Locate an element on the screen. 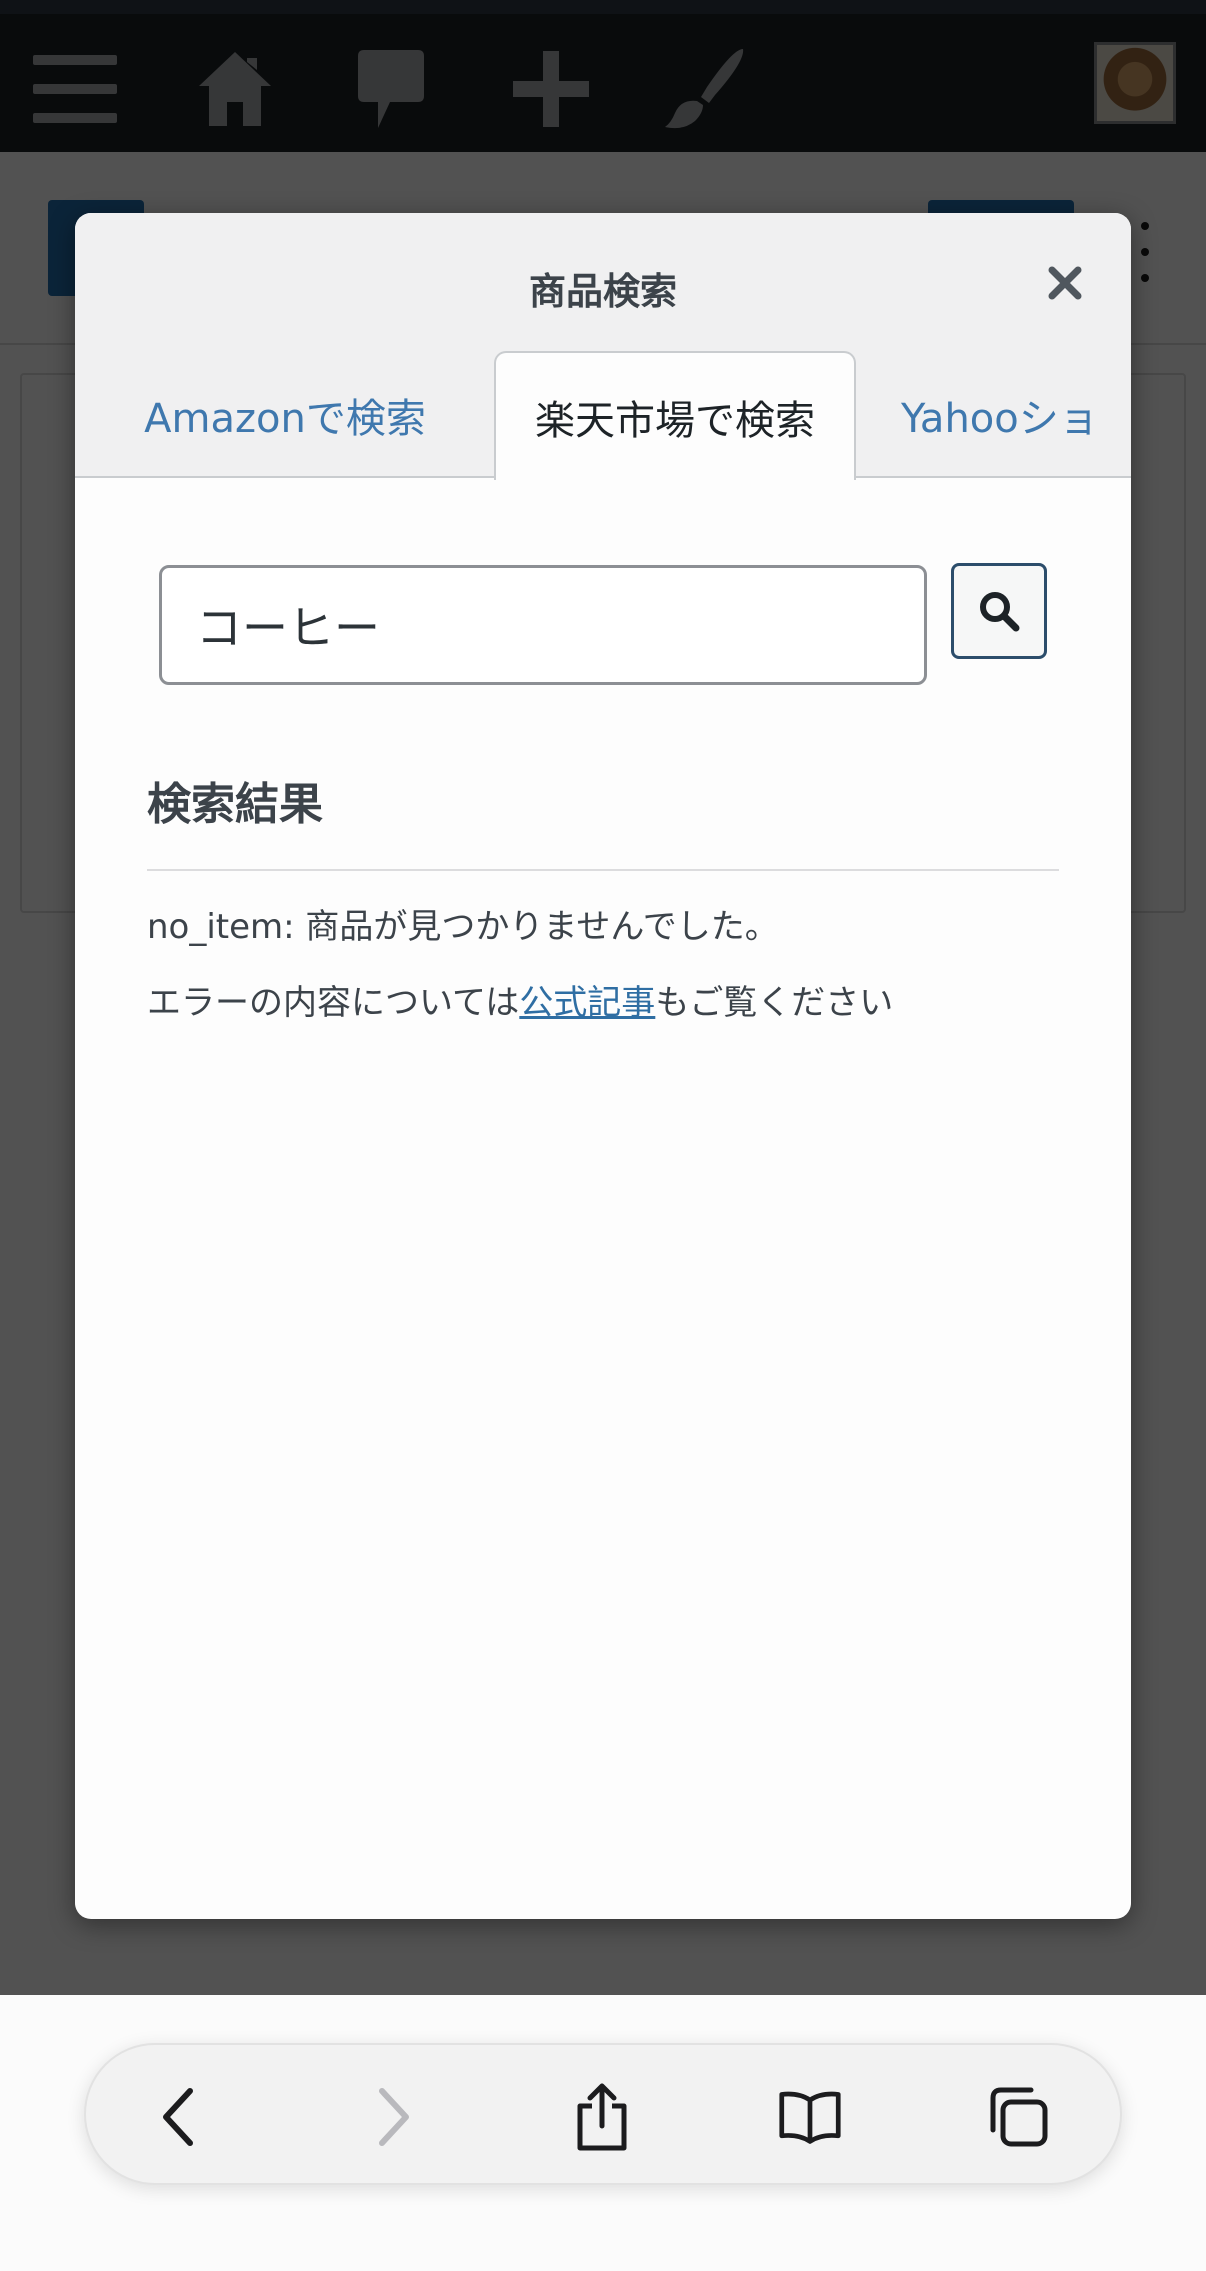 Image resolution: width=1206 pixels, height=2271 pixels. search-icon is located at coordinates (1000, 612).